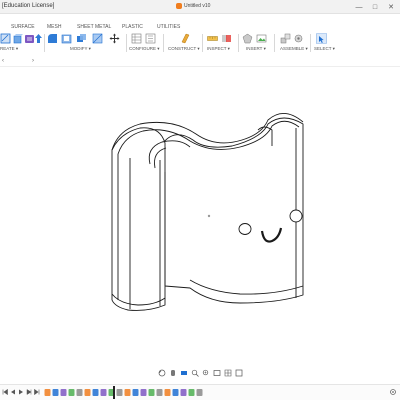 The image size is (400, 400). I want to click on grid-icon, so click(227, 373).